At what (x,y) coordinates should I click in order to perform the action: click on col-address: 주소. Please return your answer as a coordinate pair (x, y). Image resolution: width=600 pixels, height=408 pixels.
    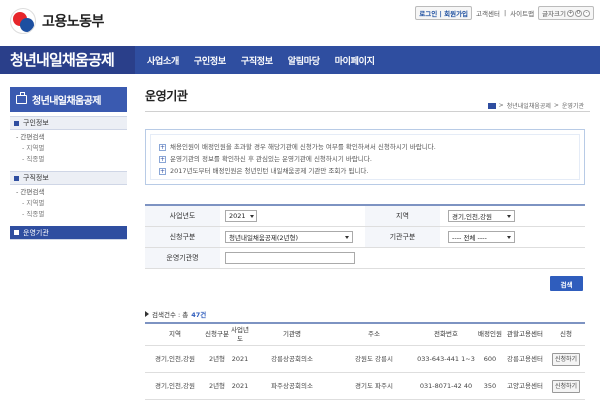
    Looking at the image, I should click on (374, 334).